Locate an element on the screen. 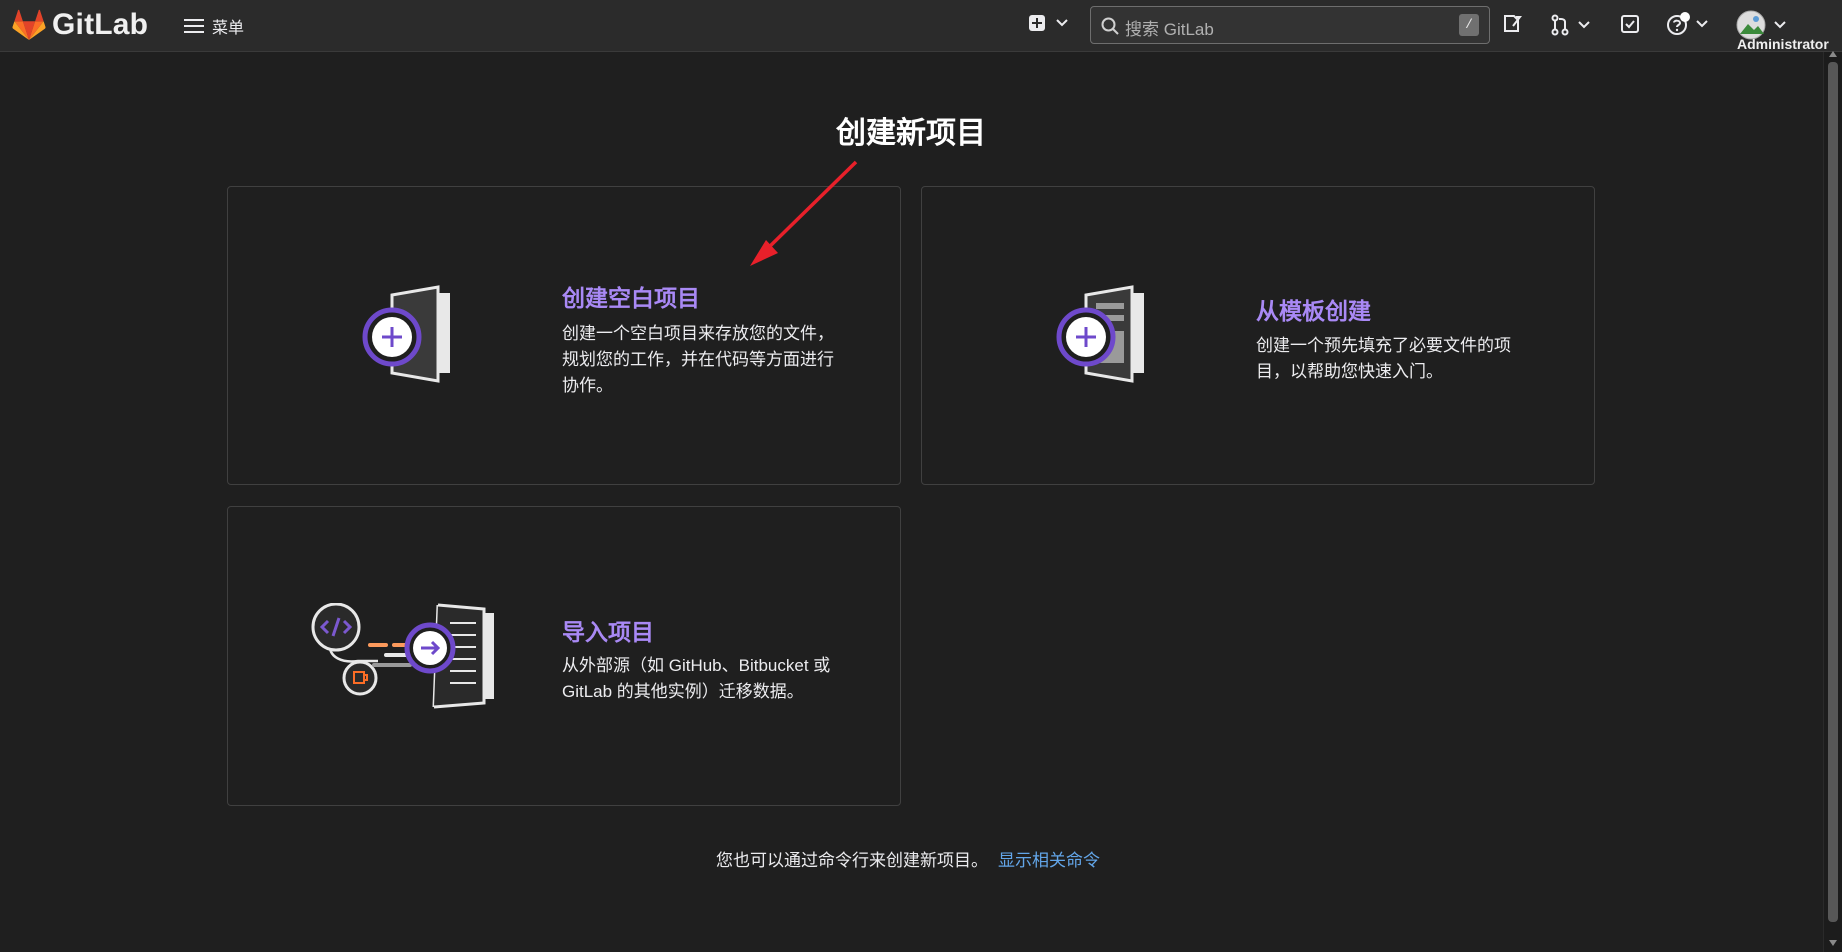 The height and width of the screenshot is (952, 1842). issues-icon is located at coordinates (1512, 24).